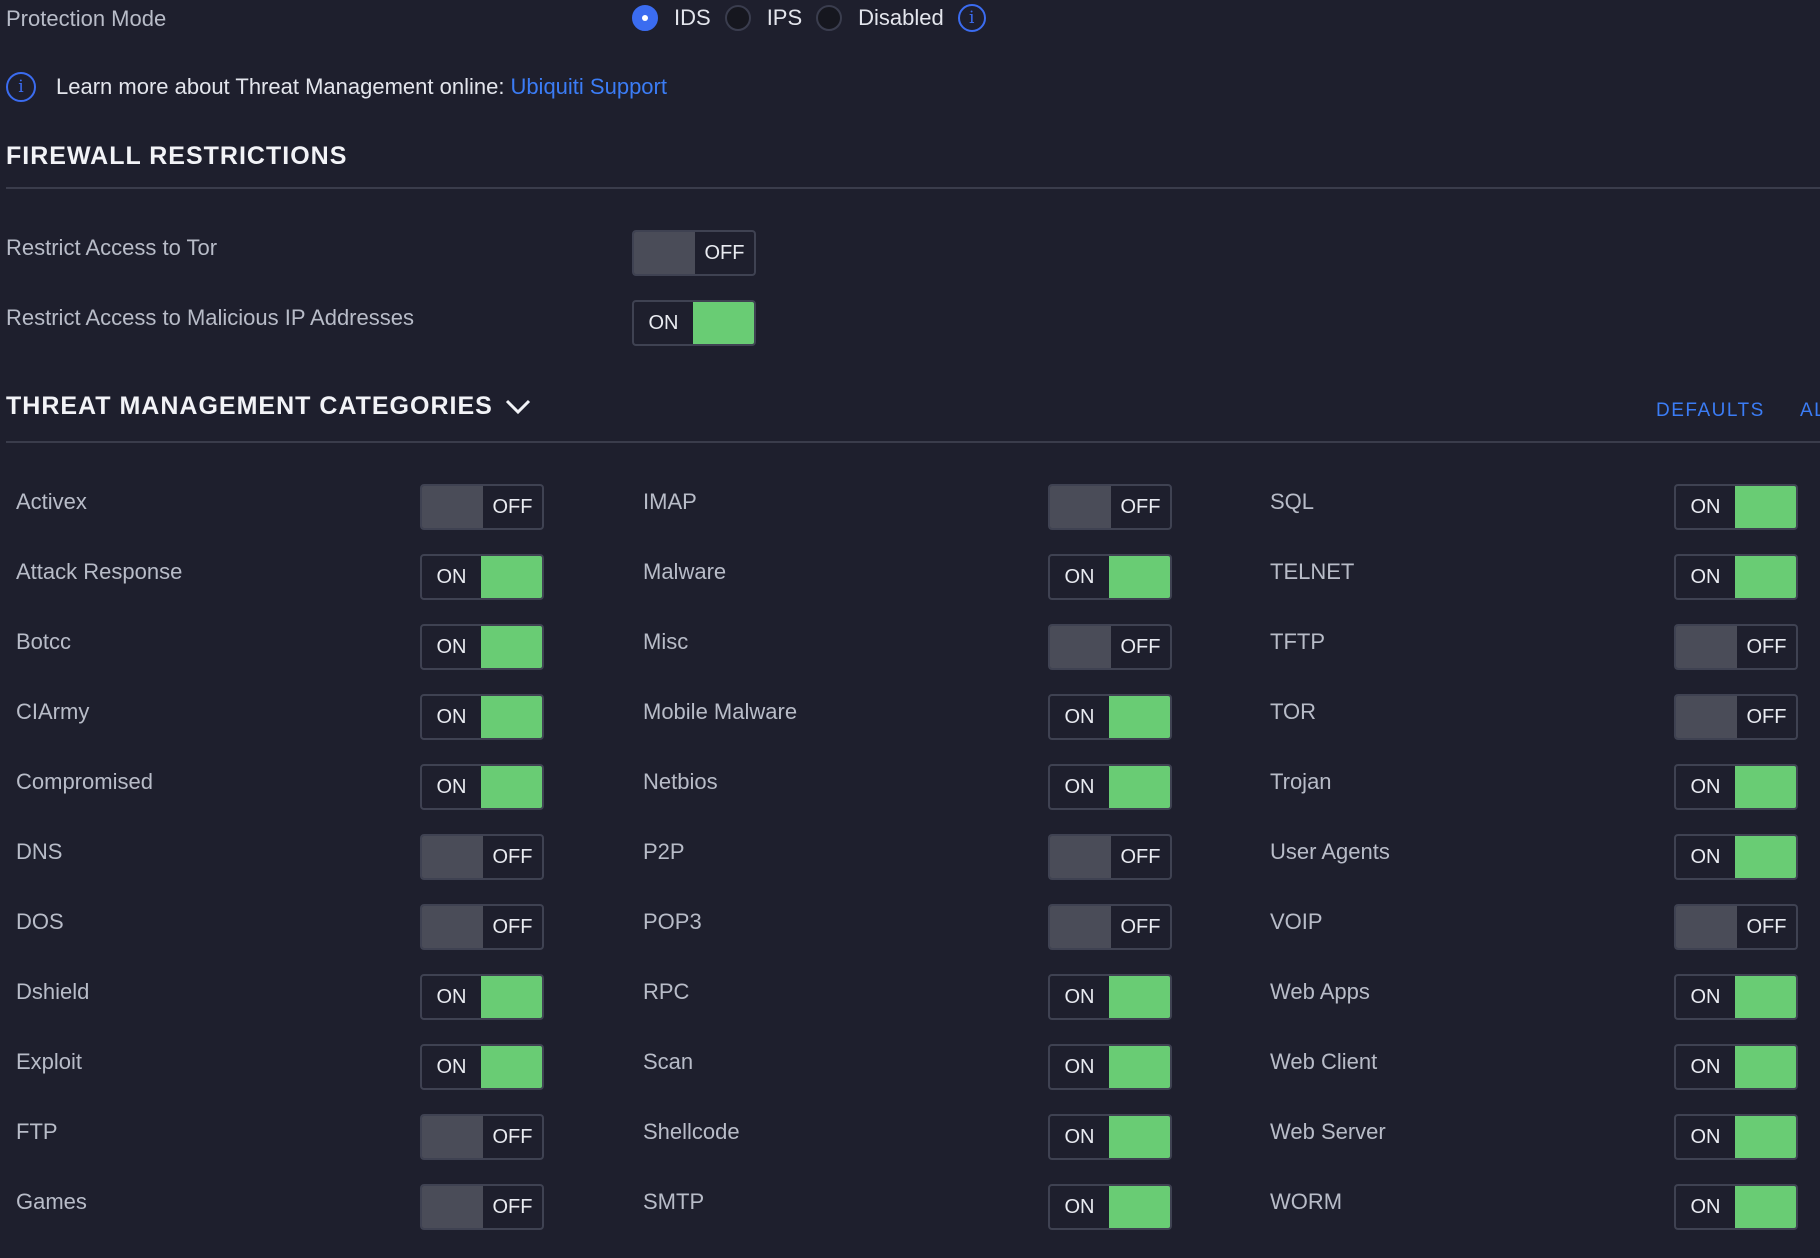 The height and width of the screenshot is (1258, 1820). I want to click on restrict-tor-label: Restrict Access to Tor, so click(112, 247).